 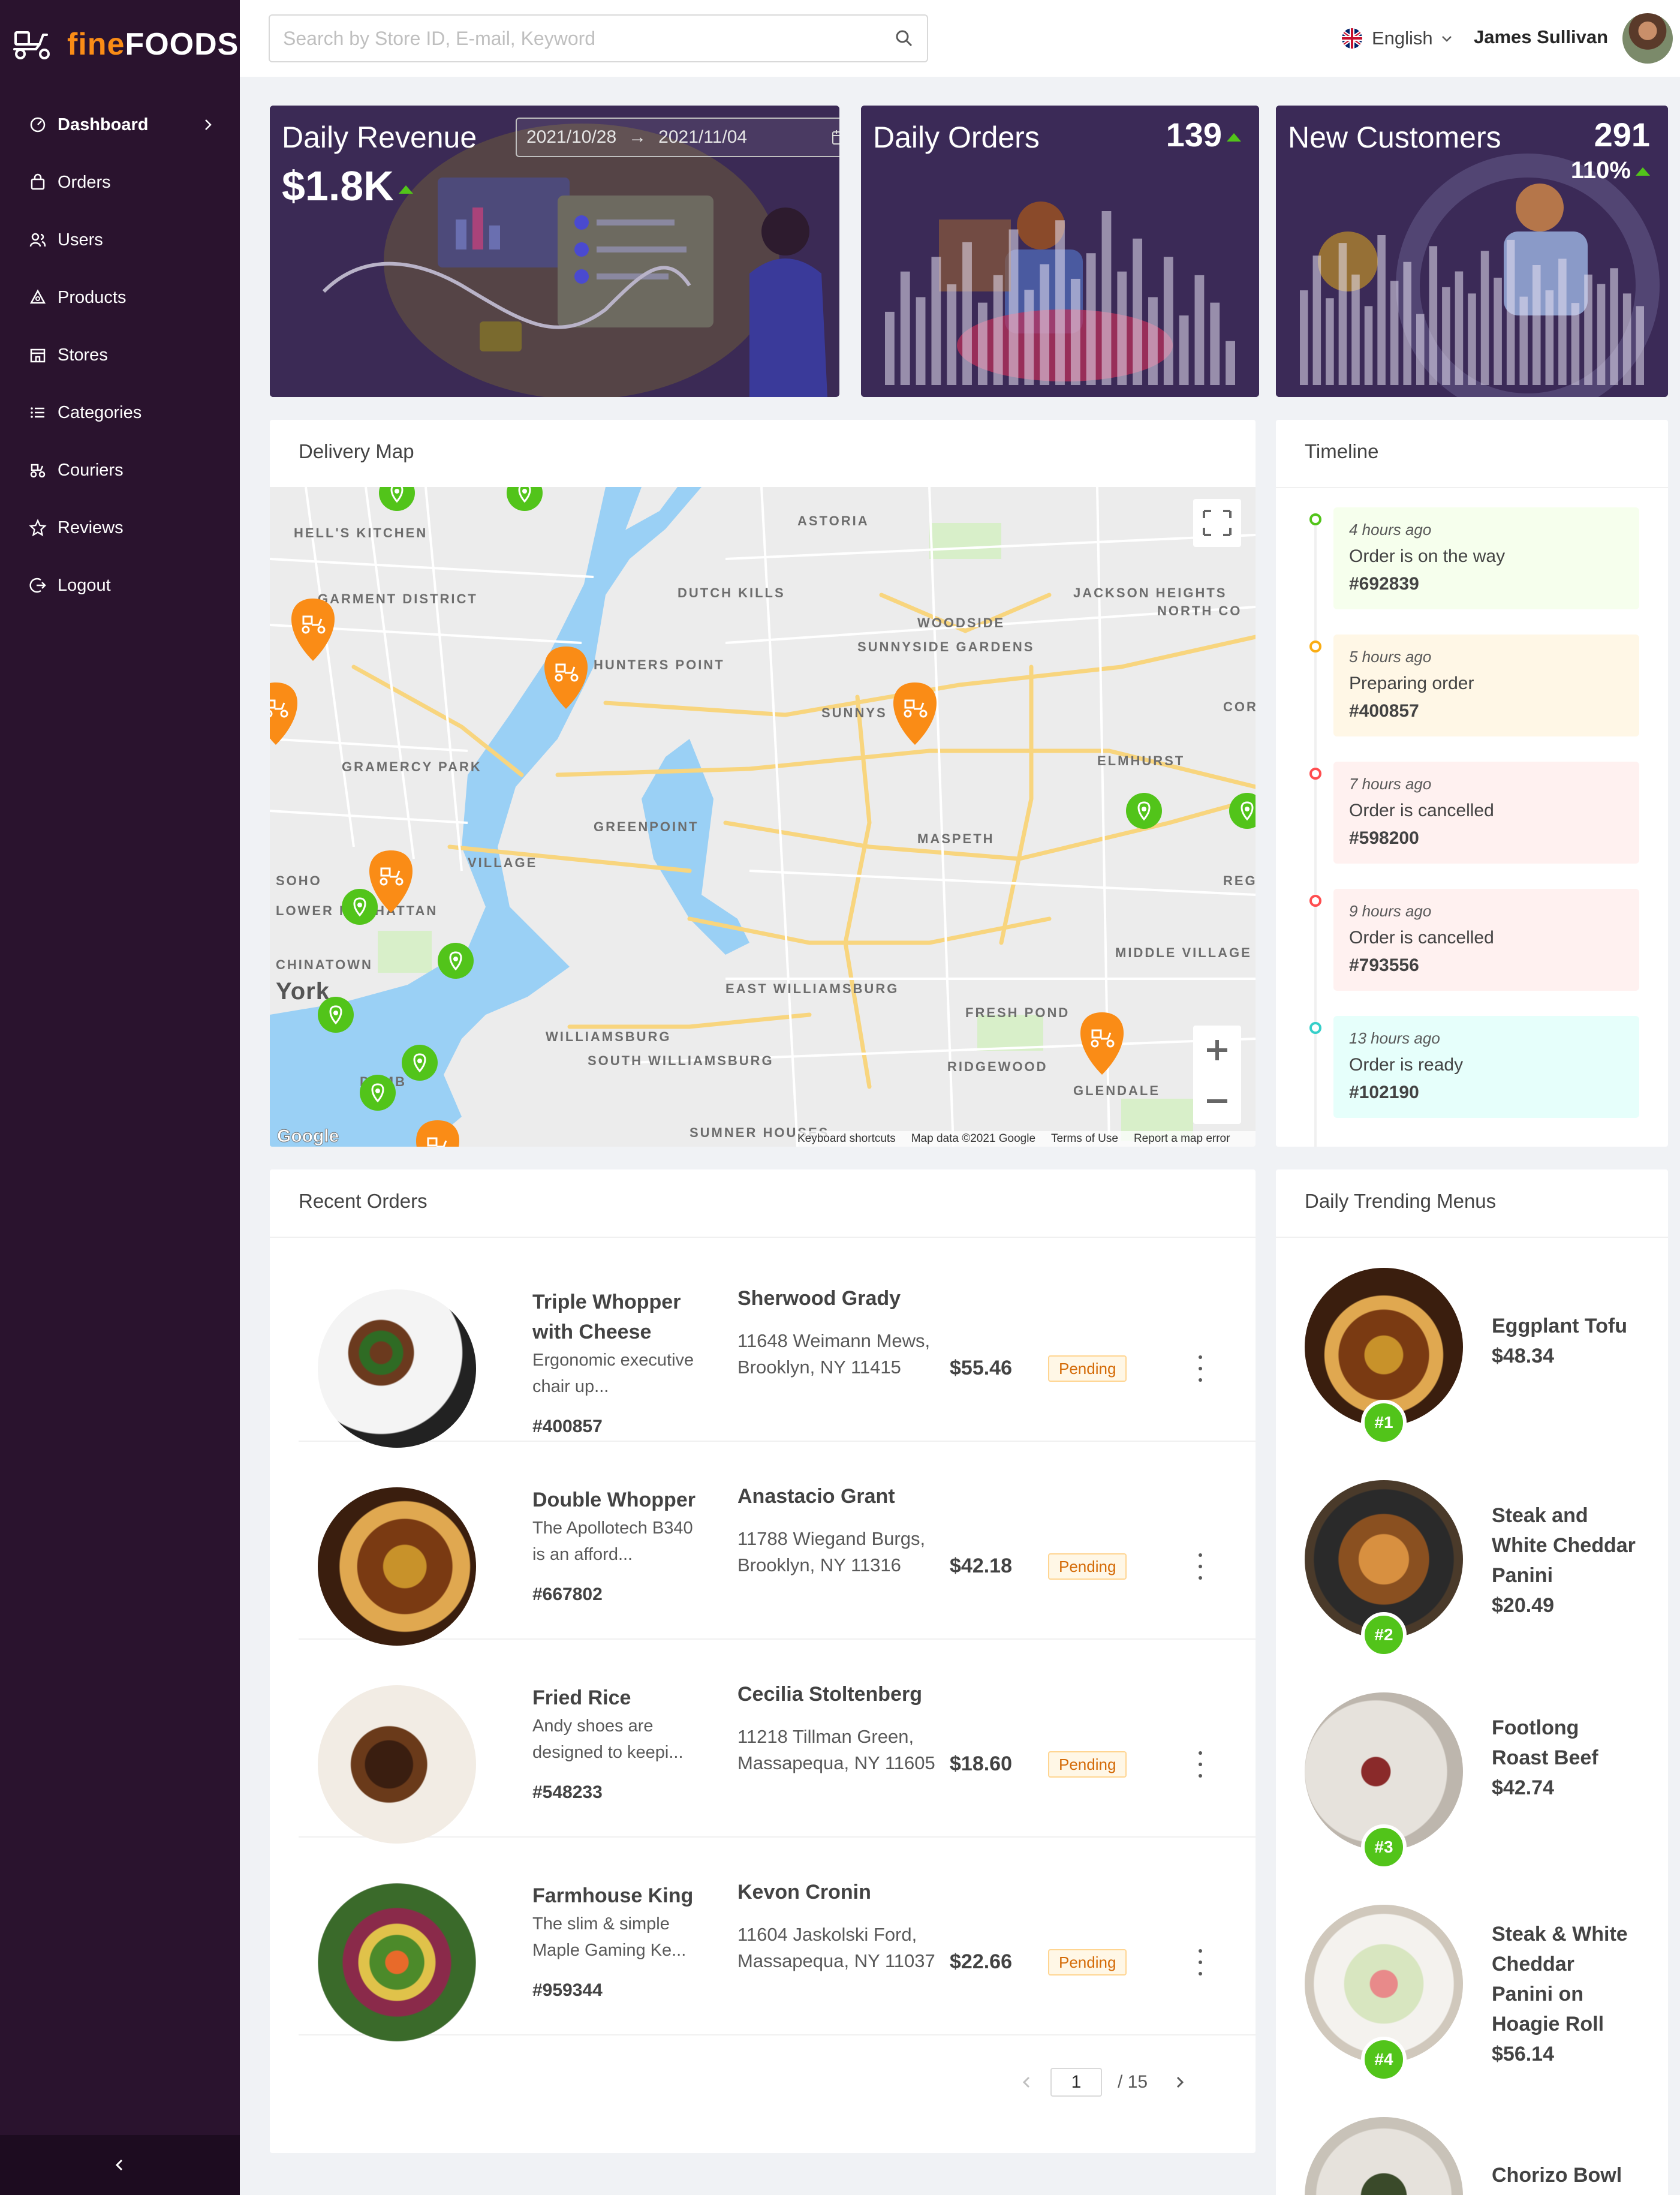 I want to click on food-image, so click(x=397, y=1962).